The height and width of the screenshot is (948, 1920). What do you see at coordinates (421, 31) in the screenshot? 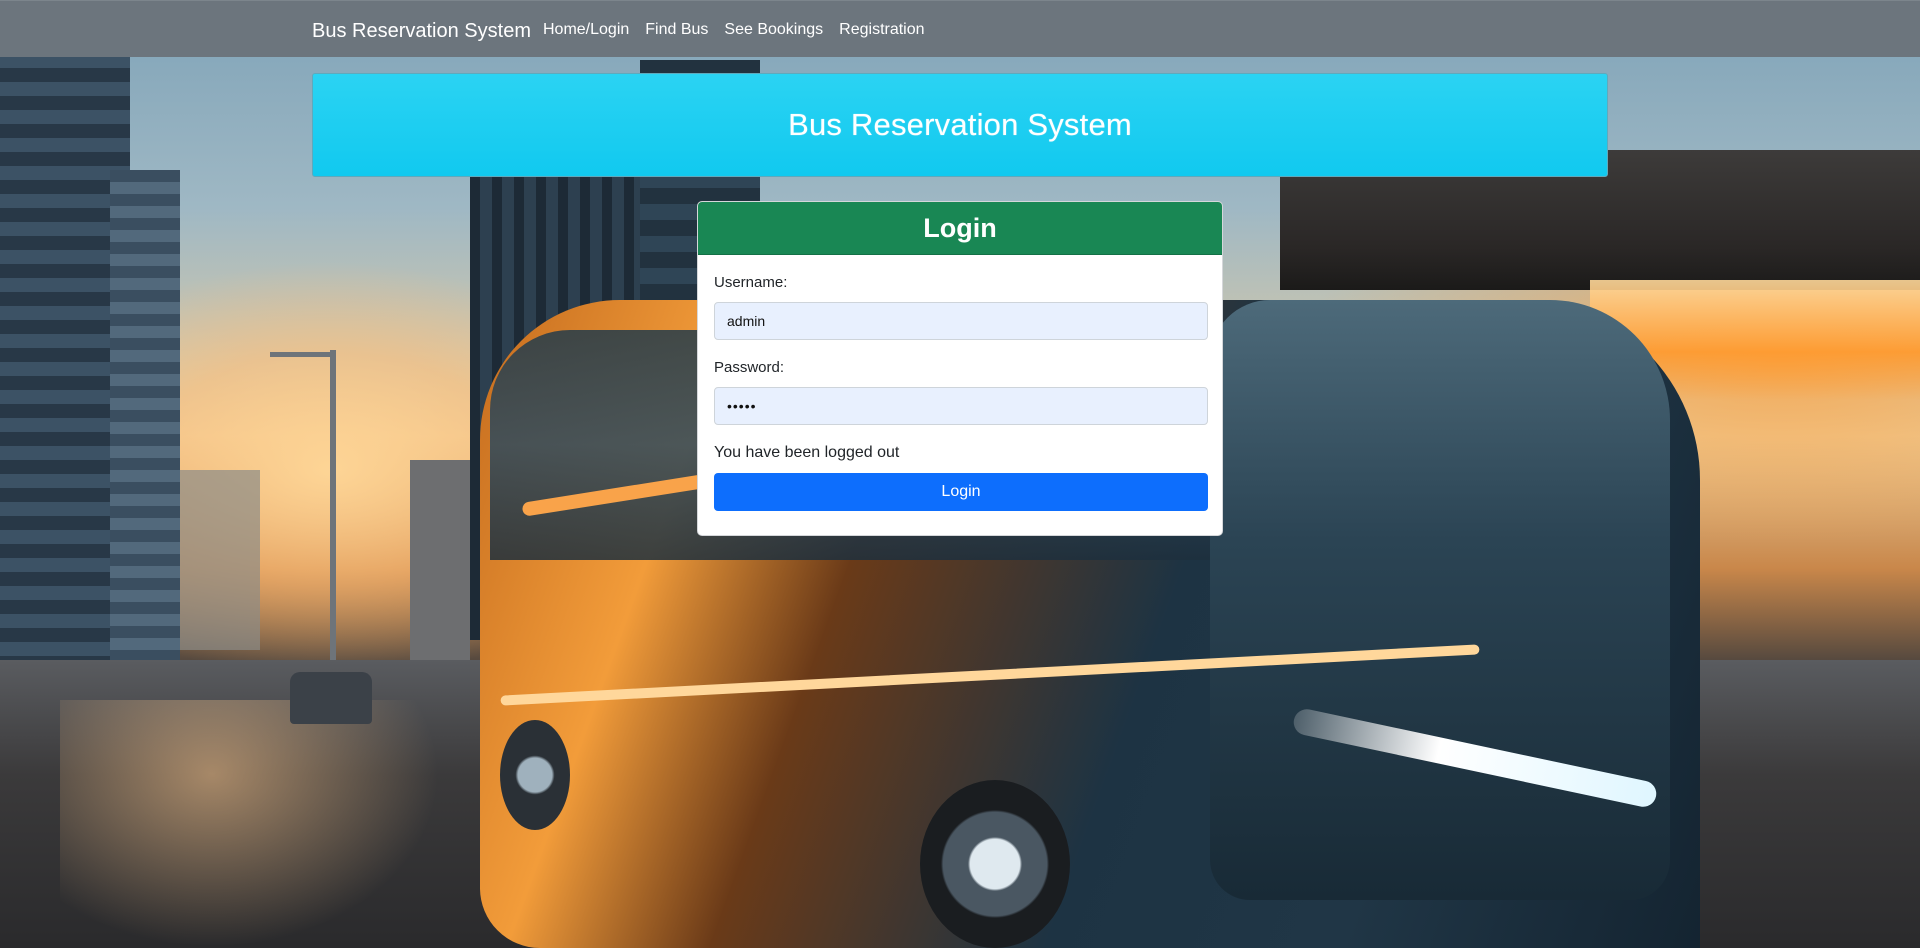
I see `navbar-brand: Bus Reservation System` at bounding box center [421, 31].